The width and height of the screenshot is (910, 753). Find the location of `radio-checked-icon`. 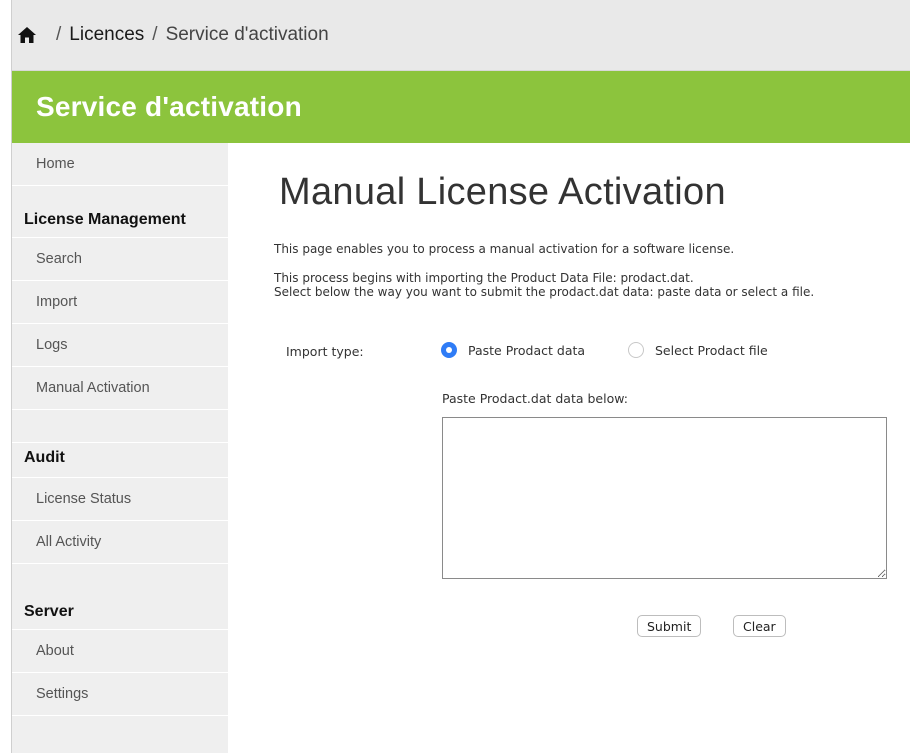

radio-checked-icon is located at coordinates (449, 350).